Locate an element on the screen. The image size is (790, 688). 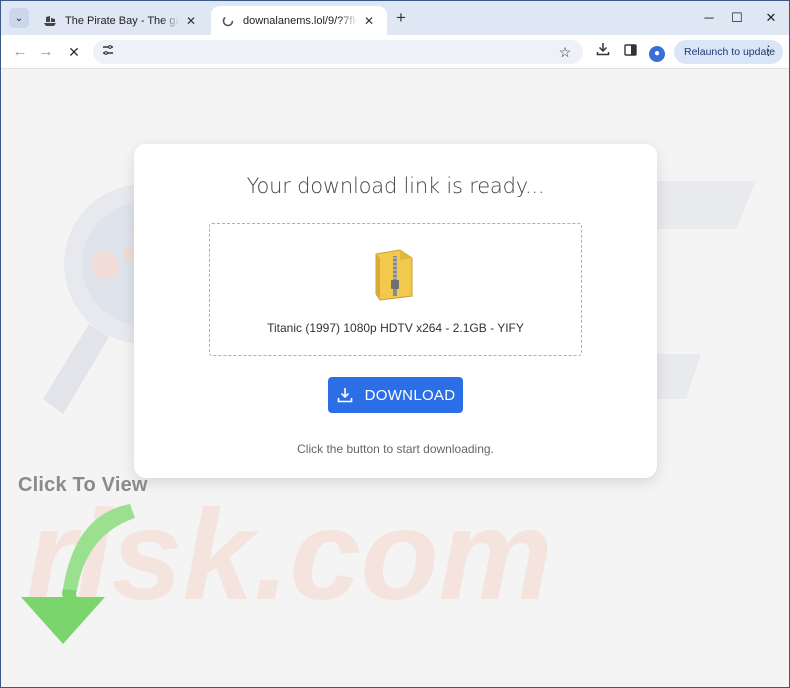
profile-avatar-icon: ● is located at coordinates (657, 52).